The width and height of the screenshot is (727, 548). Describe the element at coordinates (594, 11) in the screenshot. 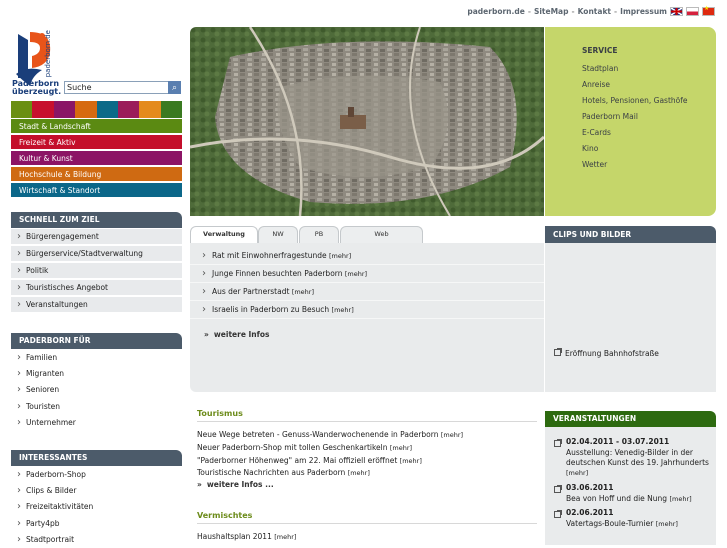

I see `kontakt-link: Kontakt` at that location.